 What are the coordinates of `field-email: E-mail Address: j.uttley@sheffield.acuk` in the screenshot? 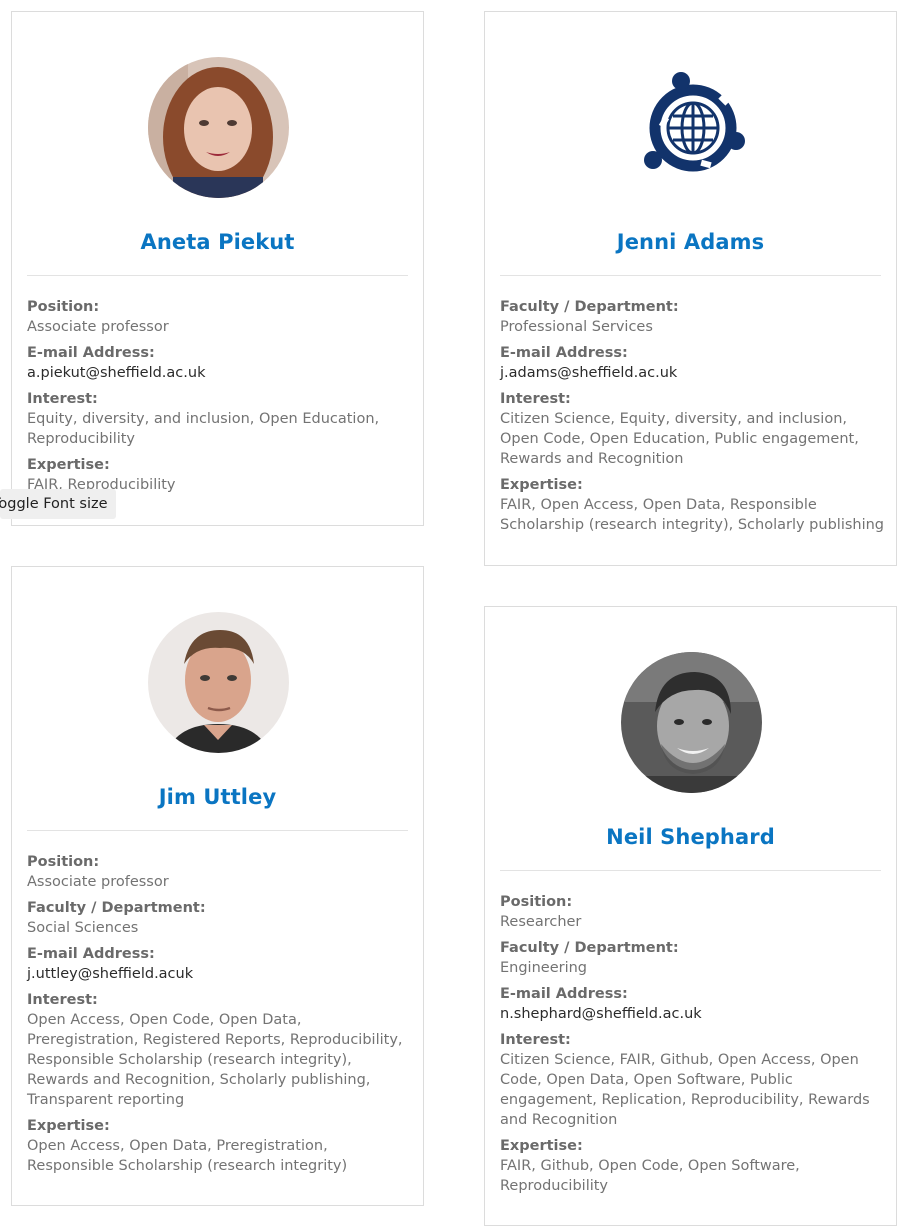 It's located at (219, 964).